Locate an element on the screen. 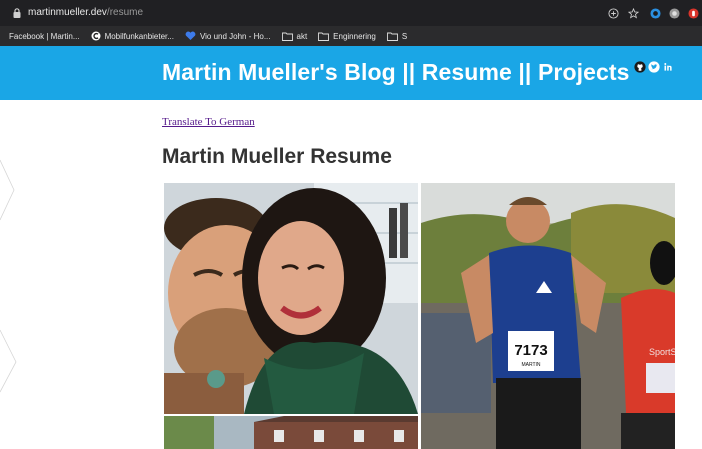  bookmark-label: akt is located at coordinates (302, 36).